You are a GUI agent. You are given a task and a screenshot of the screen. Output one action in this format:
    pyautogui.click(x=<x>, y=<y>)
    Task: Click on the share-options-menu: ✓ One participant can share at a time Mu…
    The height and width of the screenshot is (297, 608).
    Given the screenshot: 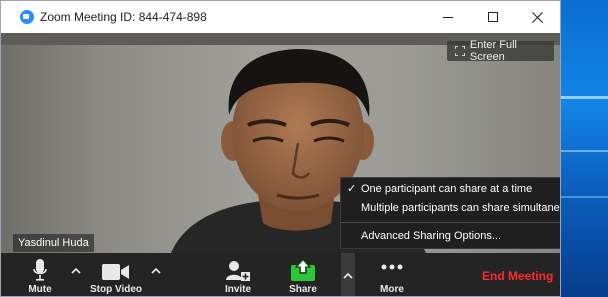 What is the action you would take?
    pyautogui.click(x=450, y=213)
    